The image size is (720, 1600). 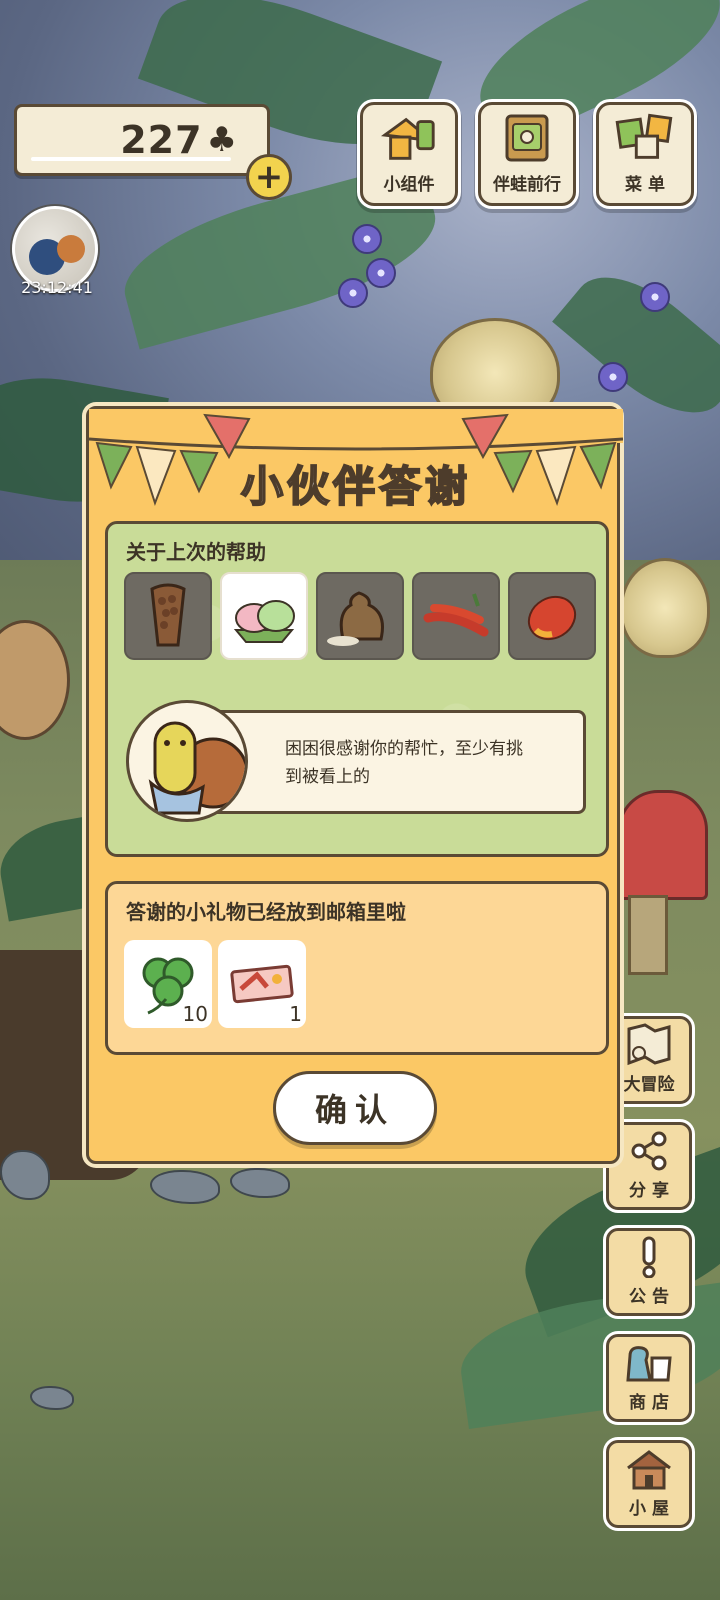 I want to click on gift-quantity: 10, so click(x=195, y=1014).